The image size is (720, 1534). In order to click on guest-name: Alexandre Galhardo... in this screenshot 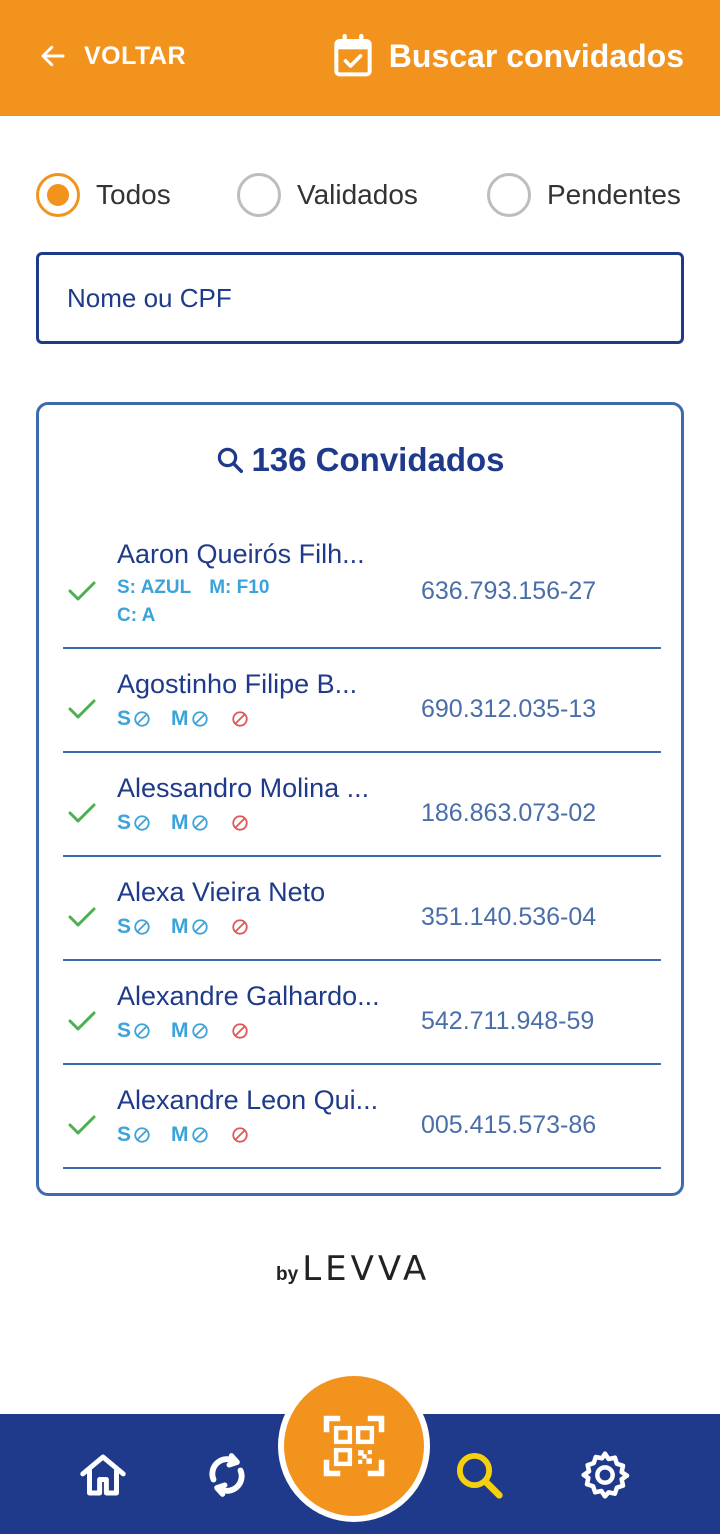, I will do `click(248, 996)`.